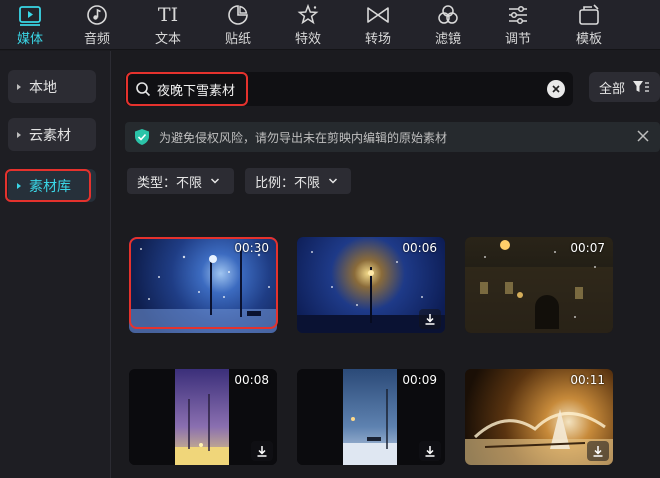 The width and height of the screenshot is (660, 478). I want to click on ratio-filter-label: 比例：不限, so click(288, 183).